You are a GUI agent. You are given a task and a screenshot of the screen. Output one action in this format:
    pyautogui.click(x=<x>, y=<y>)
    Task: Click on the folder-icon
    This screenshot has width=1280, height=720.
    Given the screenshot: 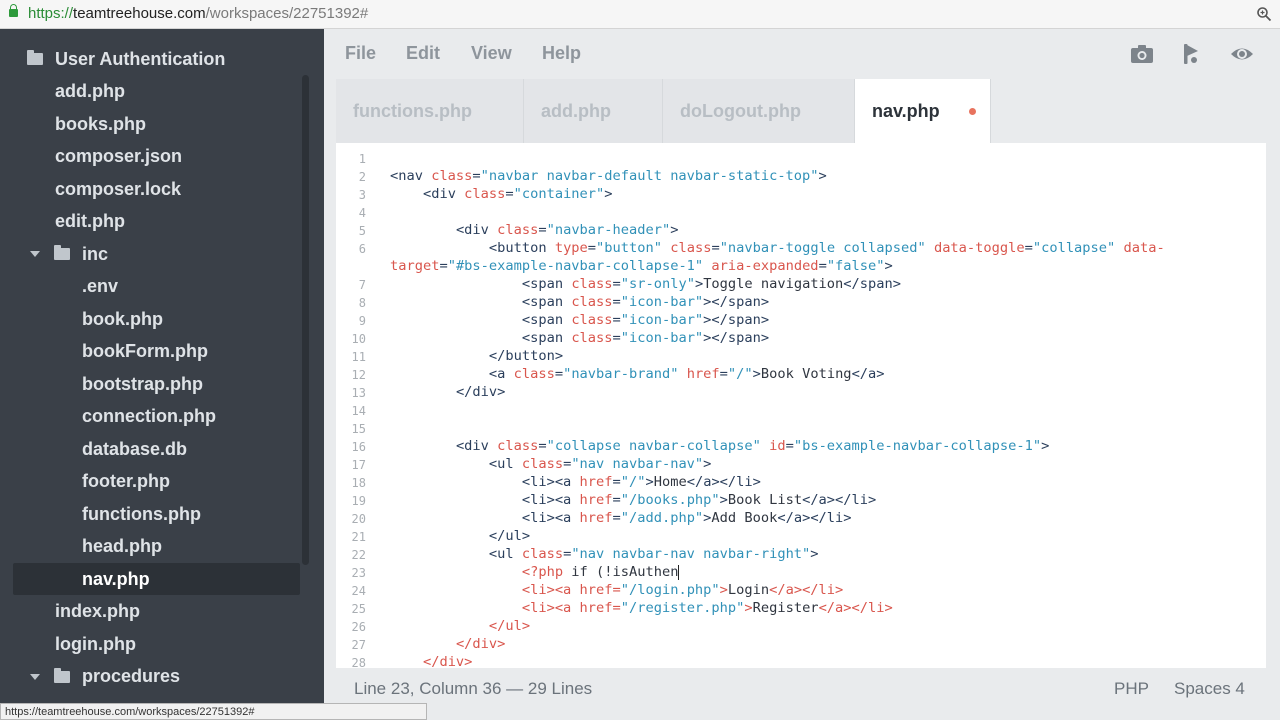 What is the action you would take?
    pyautogui.click(x=62, y=252)
    